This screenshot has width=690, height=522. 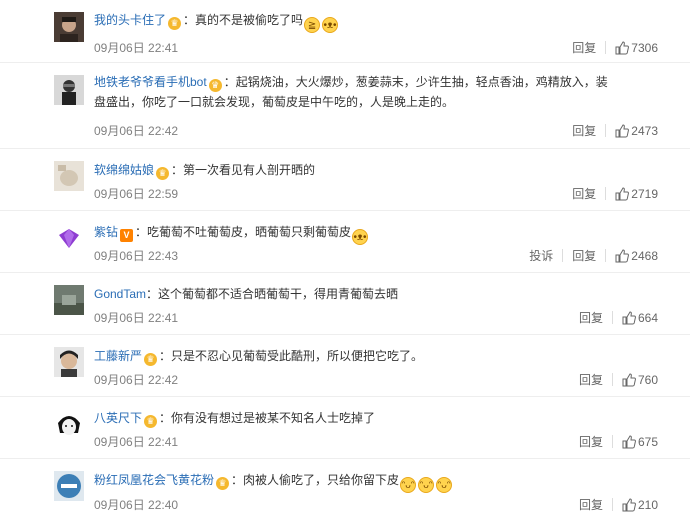 I want to click on like-count: 664, so click(x=647, y=317).